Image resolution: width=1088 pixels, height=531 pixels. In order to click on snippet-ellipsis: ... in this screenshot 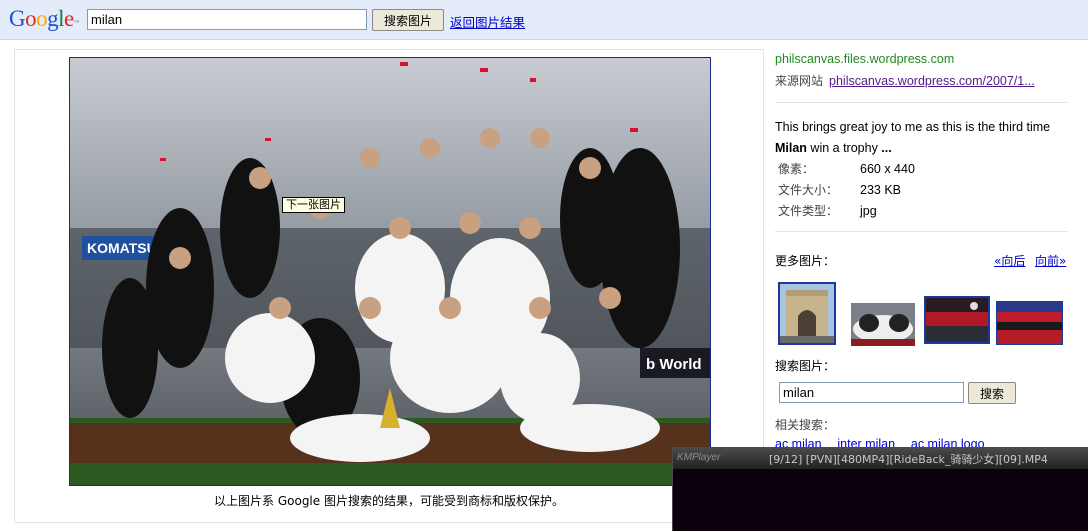, I will do `click(886, 148)`.